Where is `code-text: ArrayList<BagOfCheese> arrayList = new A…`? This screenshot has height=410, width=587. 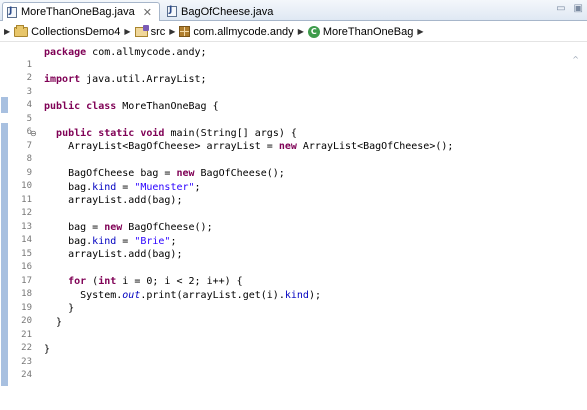
code-text: ArrayList<BagOfCheese> arrayList = new A… is located at coordinates (248, 146).